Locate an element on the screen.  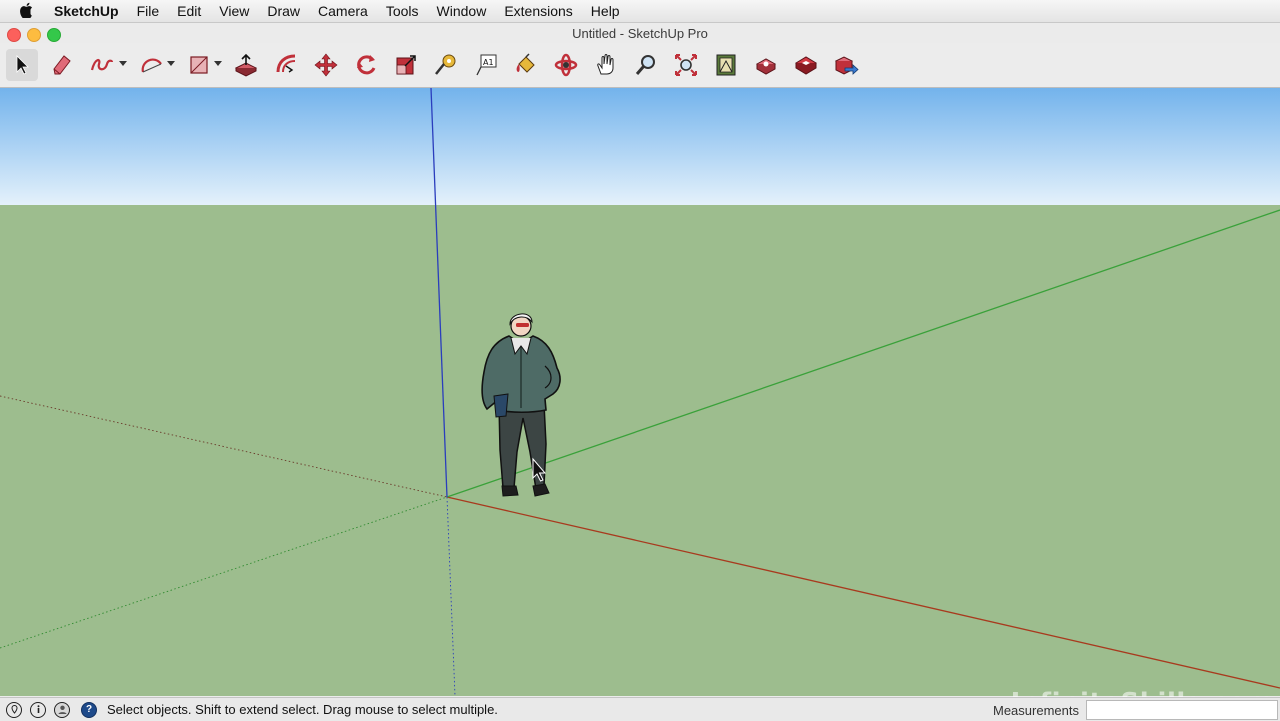
menu-window: Window is located at coordinates (463, 11).